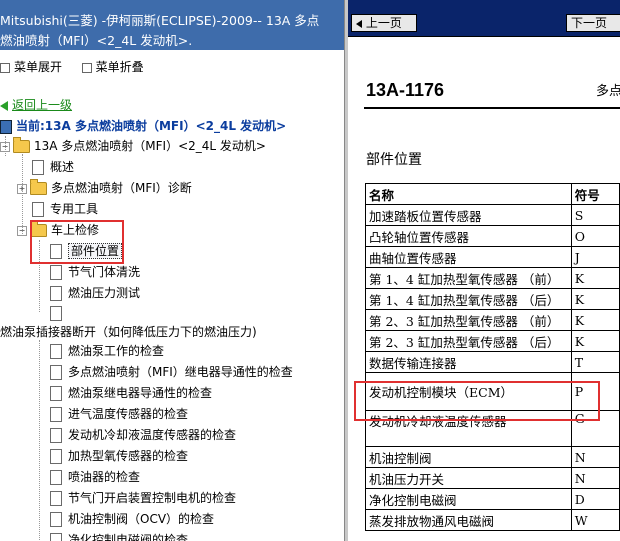  Describe the element at coordinates (6, 126) in the screenshot. I see `book-icon` at that location.